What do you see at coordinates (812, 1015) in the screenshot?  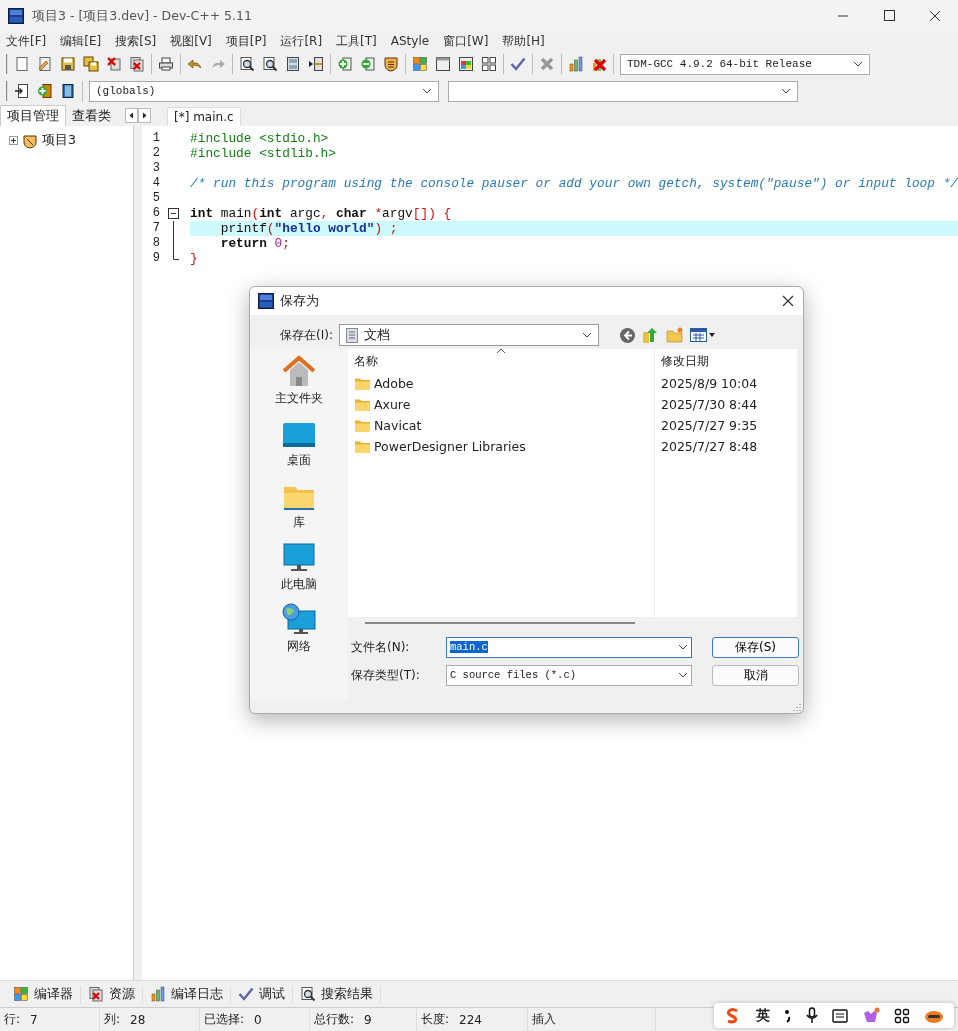 I see `microphone-icon` at bounding box center [812, 1015].